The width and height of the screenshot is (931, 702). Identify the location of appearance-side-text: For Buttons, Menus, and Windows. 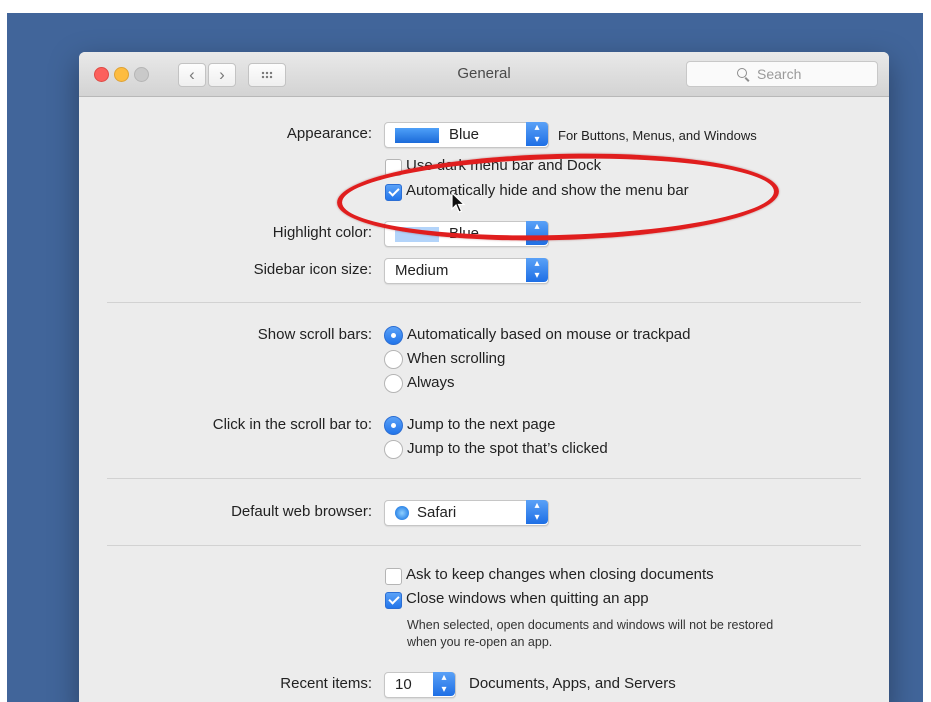
(657, 135).